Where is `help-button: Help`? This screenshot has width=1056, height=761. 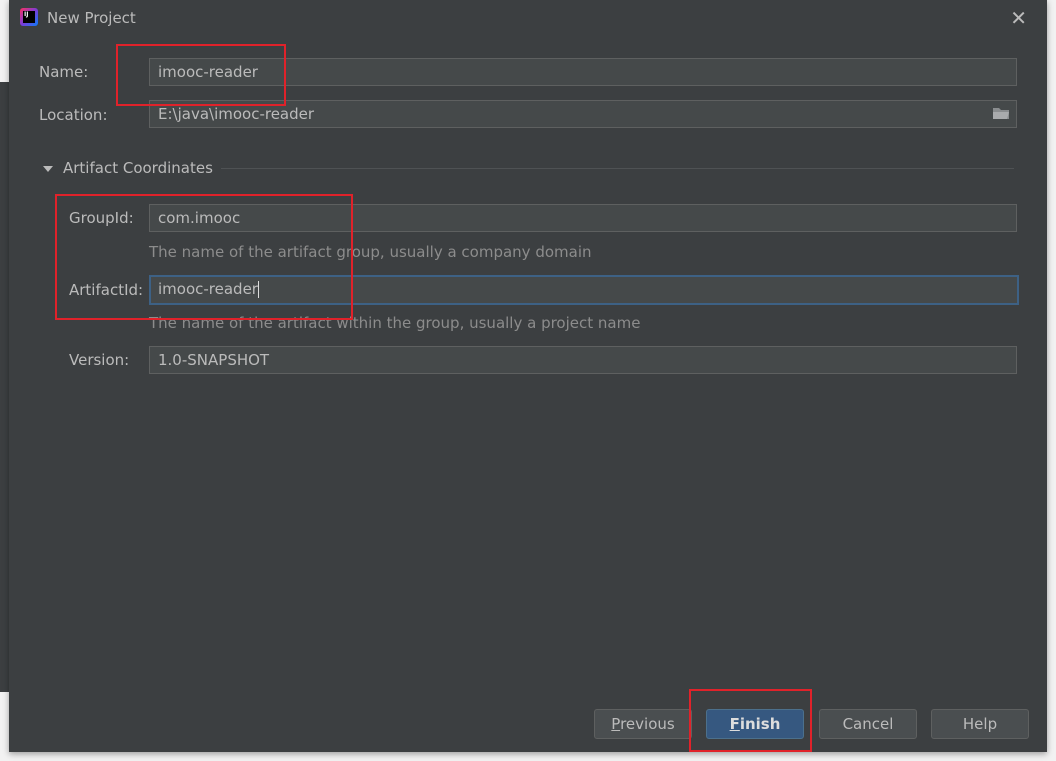 help-button: Help is located at coordinates (980, 724).